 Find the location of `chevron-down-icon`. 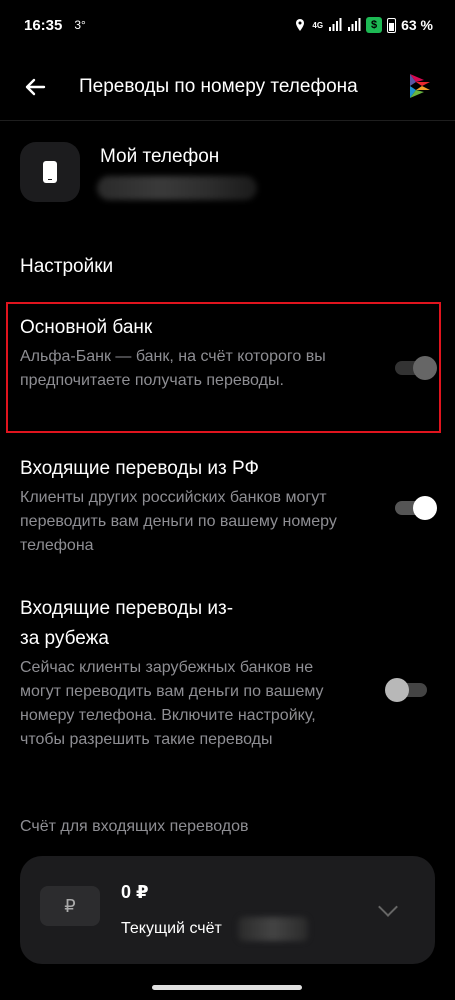

chevron-down-icon is located at coordinates (388, 907).